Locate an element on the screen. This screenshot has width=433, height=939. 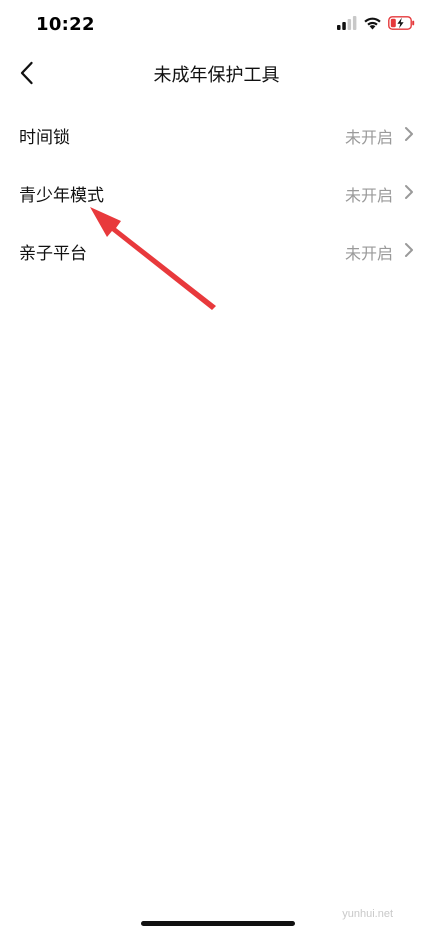
wifi-icon is located at coordinates (372, 23).